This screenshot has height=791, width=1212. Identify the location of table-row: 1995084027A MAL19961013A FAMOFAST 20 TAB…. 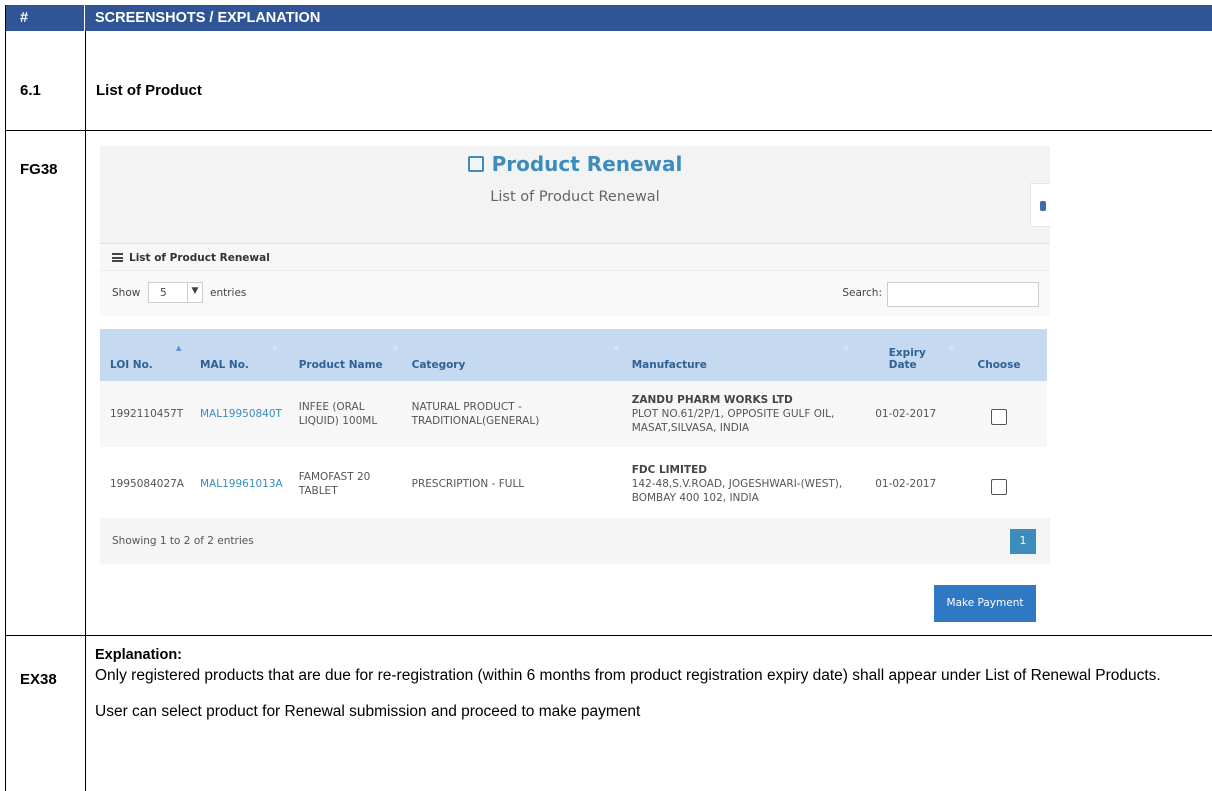
(573, 483).